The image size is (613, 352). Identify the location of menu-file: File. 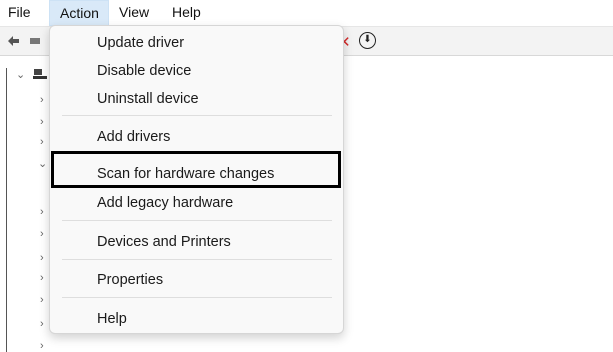
(19, 13).